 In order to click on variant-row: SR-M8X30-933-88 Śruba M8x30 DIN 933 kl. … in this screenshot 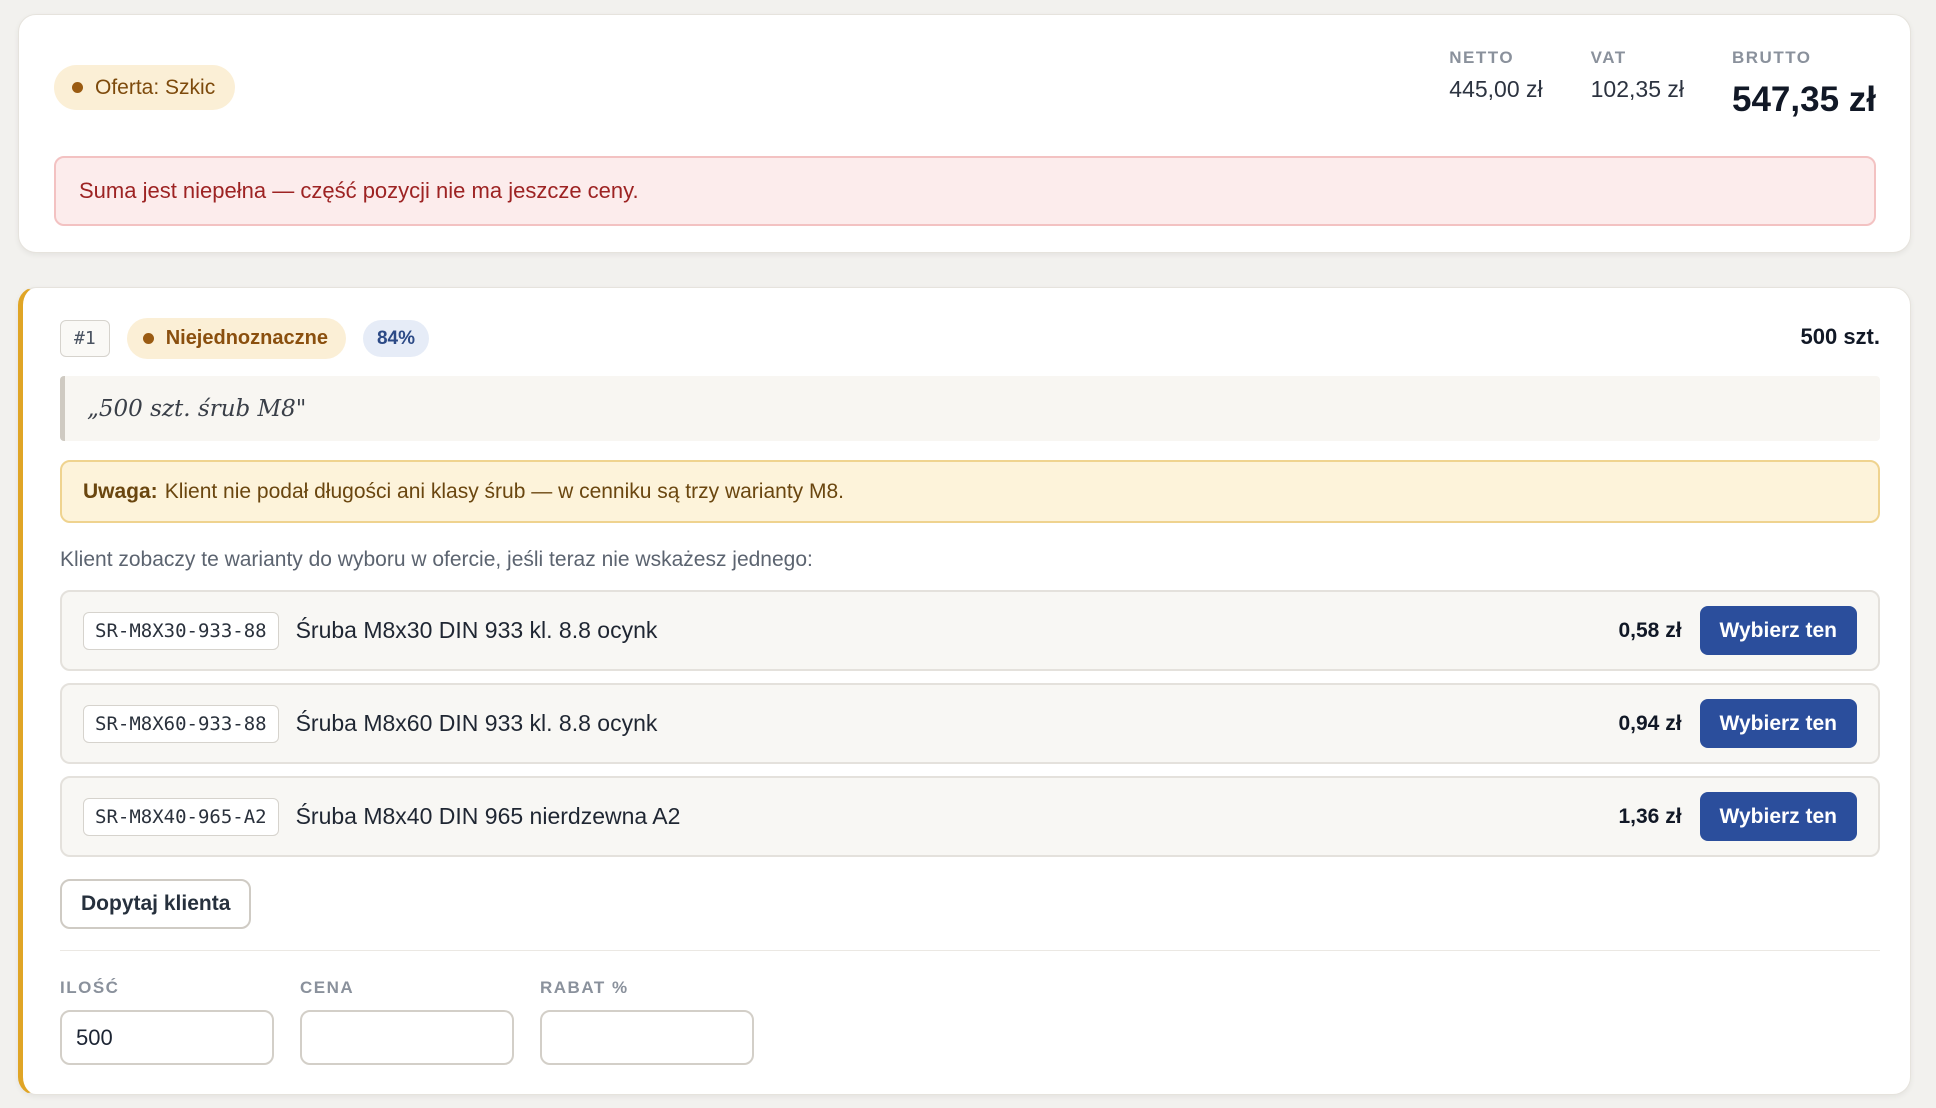, I will do `click(970, 630)`.